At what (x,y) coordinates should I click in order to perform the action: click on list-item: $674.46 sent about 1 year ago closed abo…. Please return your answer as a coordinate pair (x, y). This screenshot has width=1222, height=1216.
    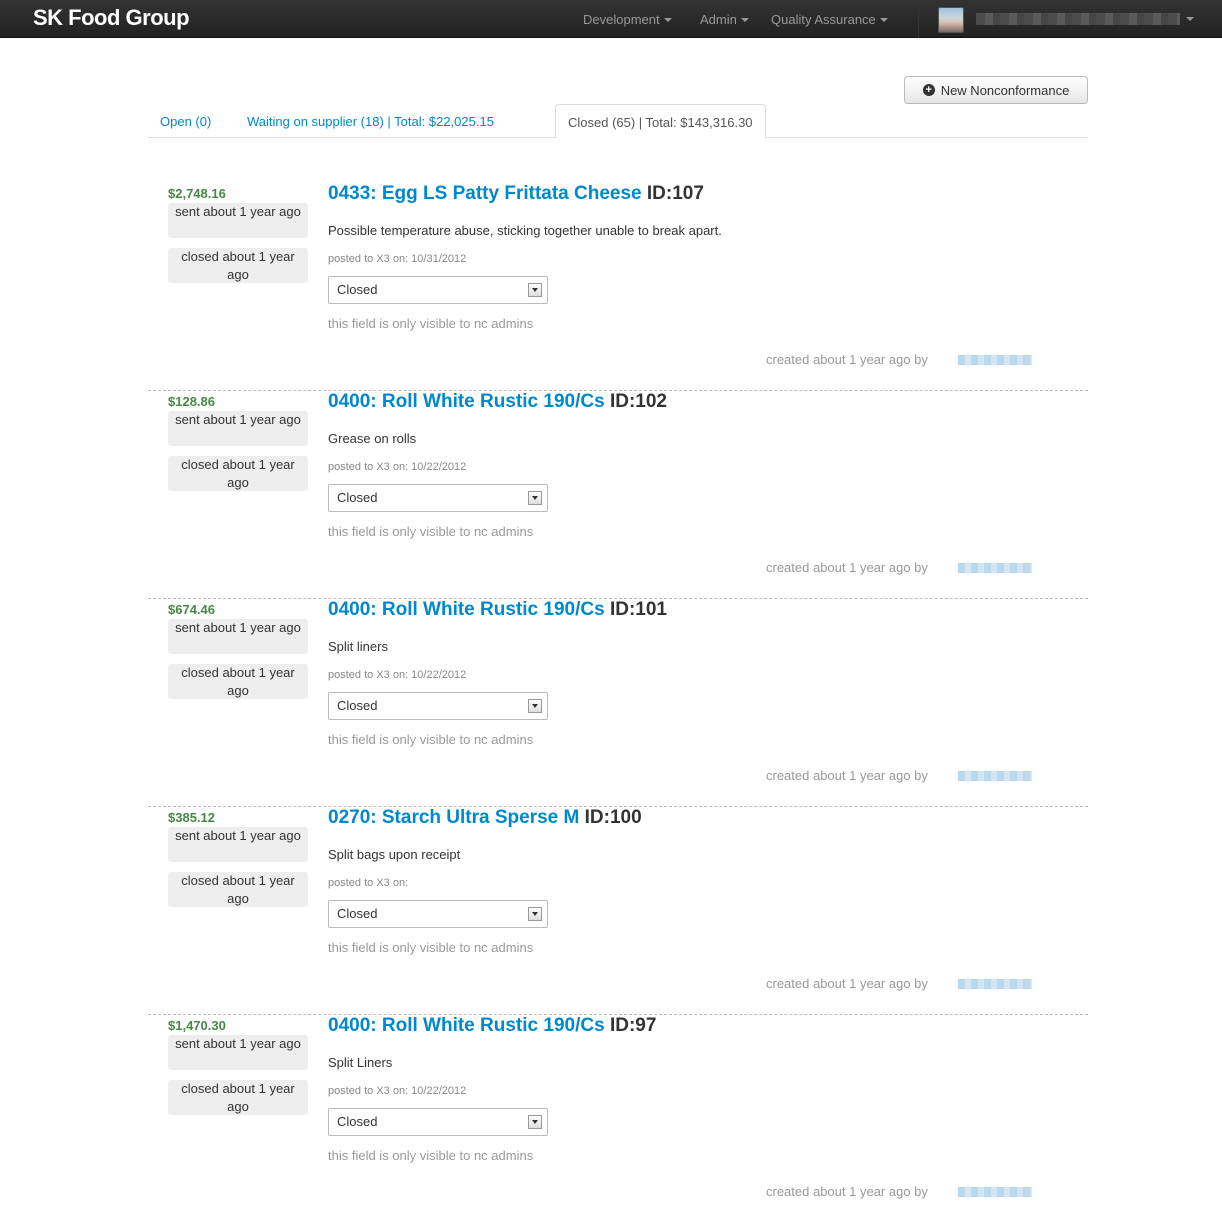
    Looking at the image, I should click on (618, 703).